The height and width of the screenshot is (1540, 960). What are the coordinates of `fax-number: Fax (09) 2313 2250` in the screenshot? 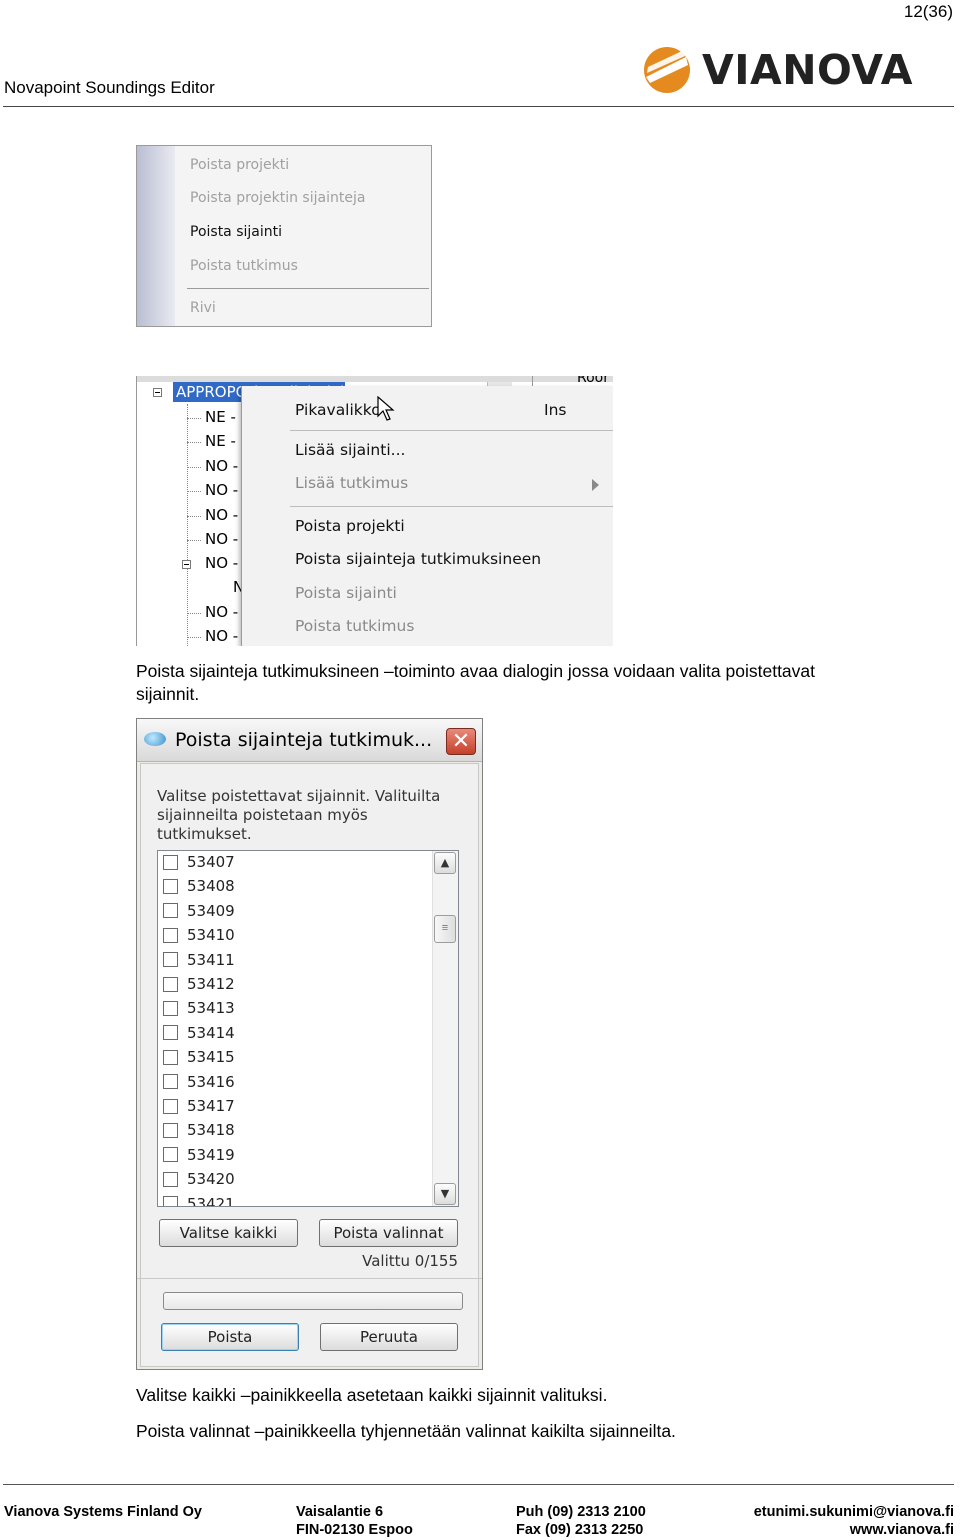 It's located at (580, 1529).